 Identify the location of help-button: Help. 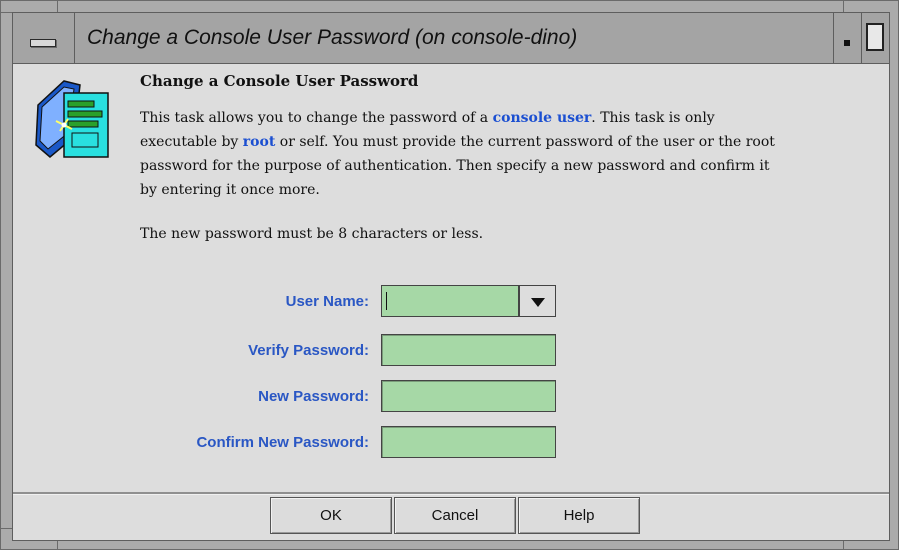
(579, 515).